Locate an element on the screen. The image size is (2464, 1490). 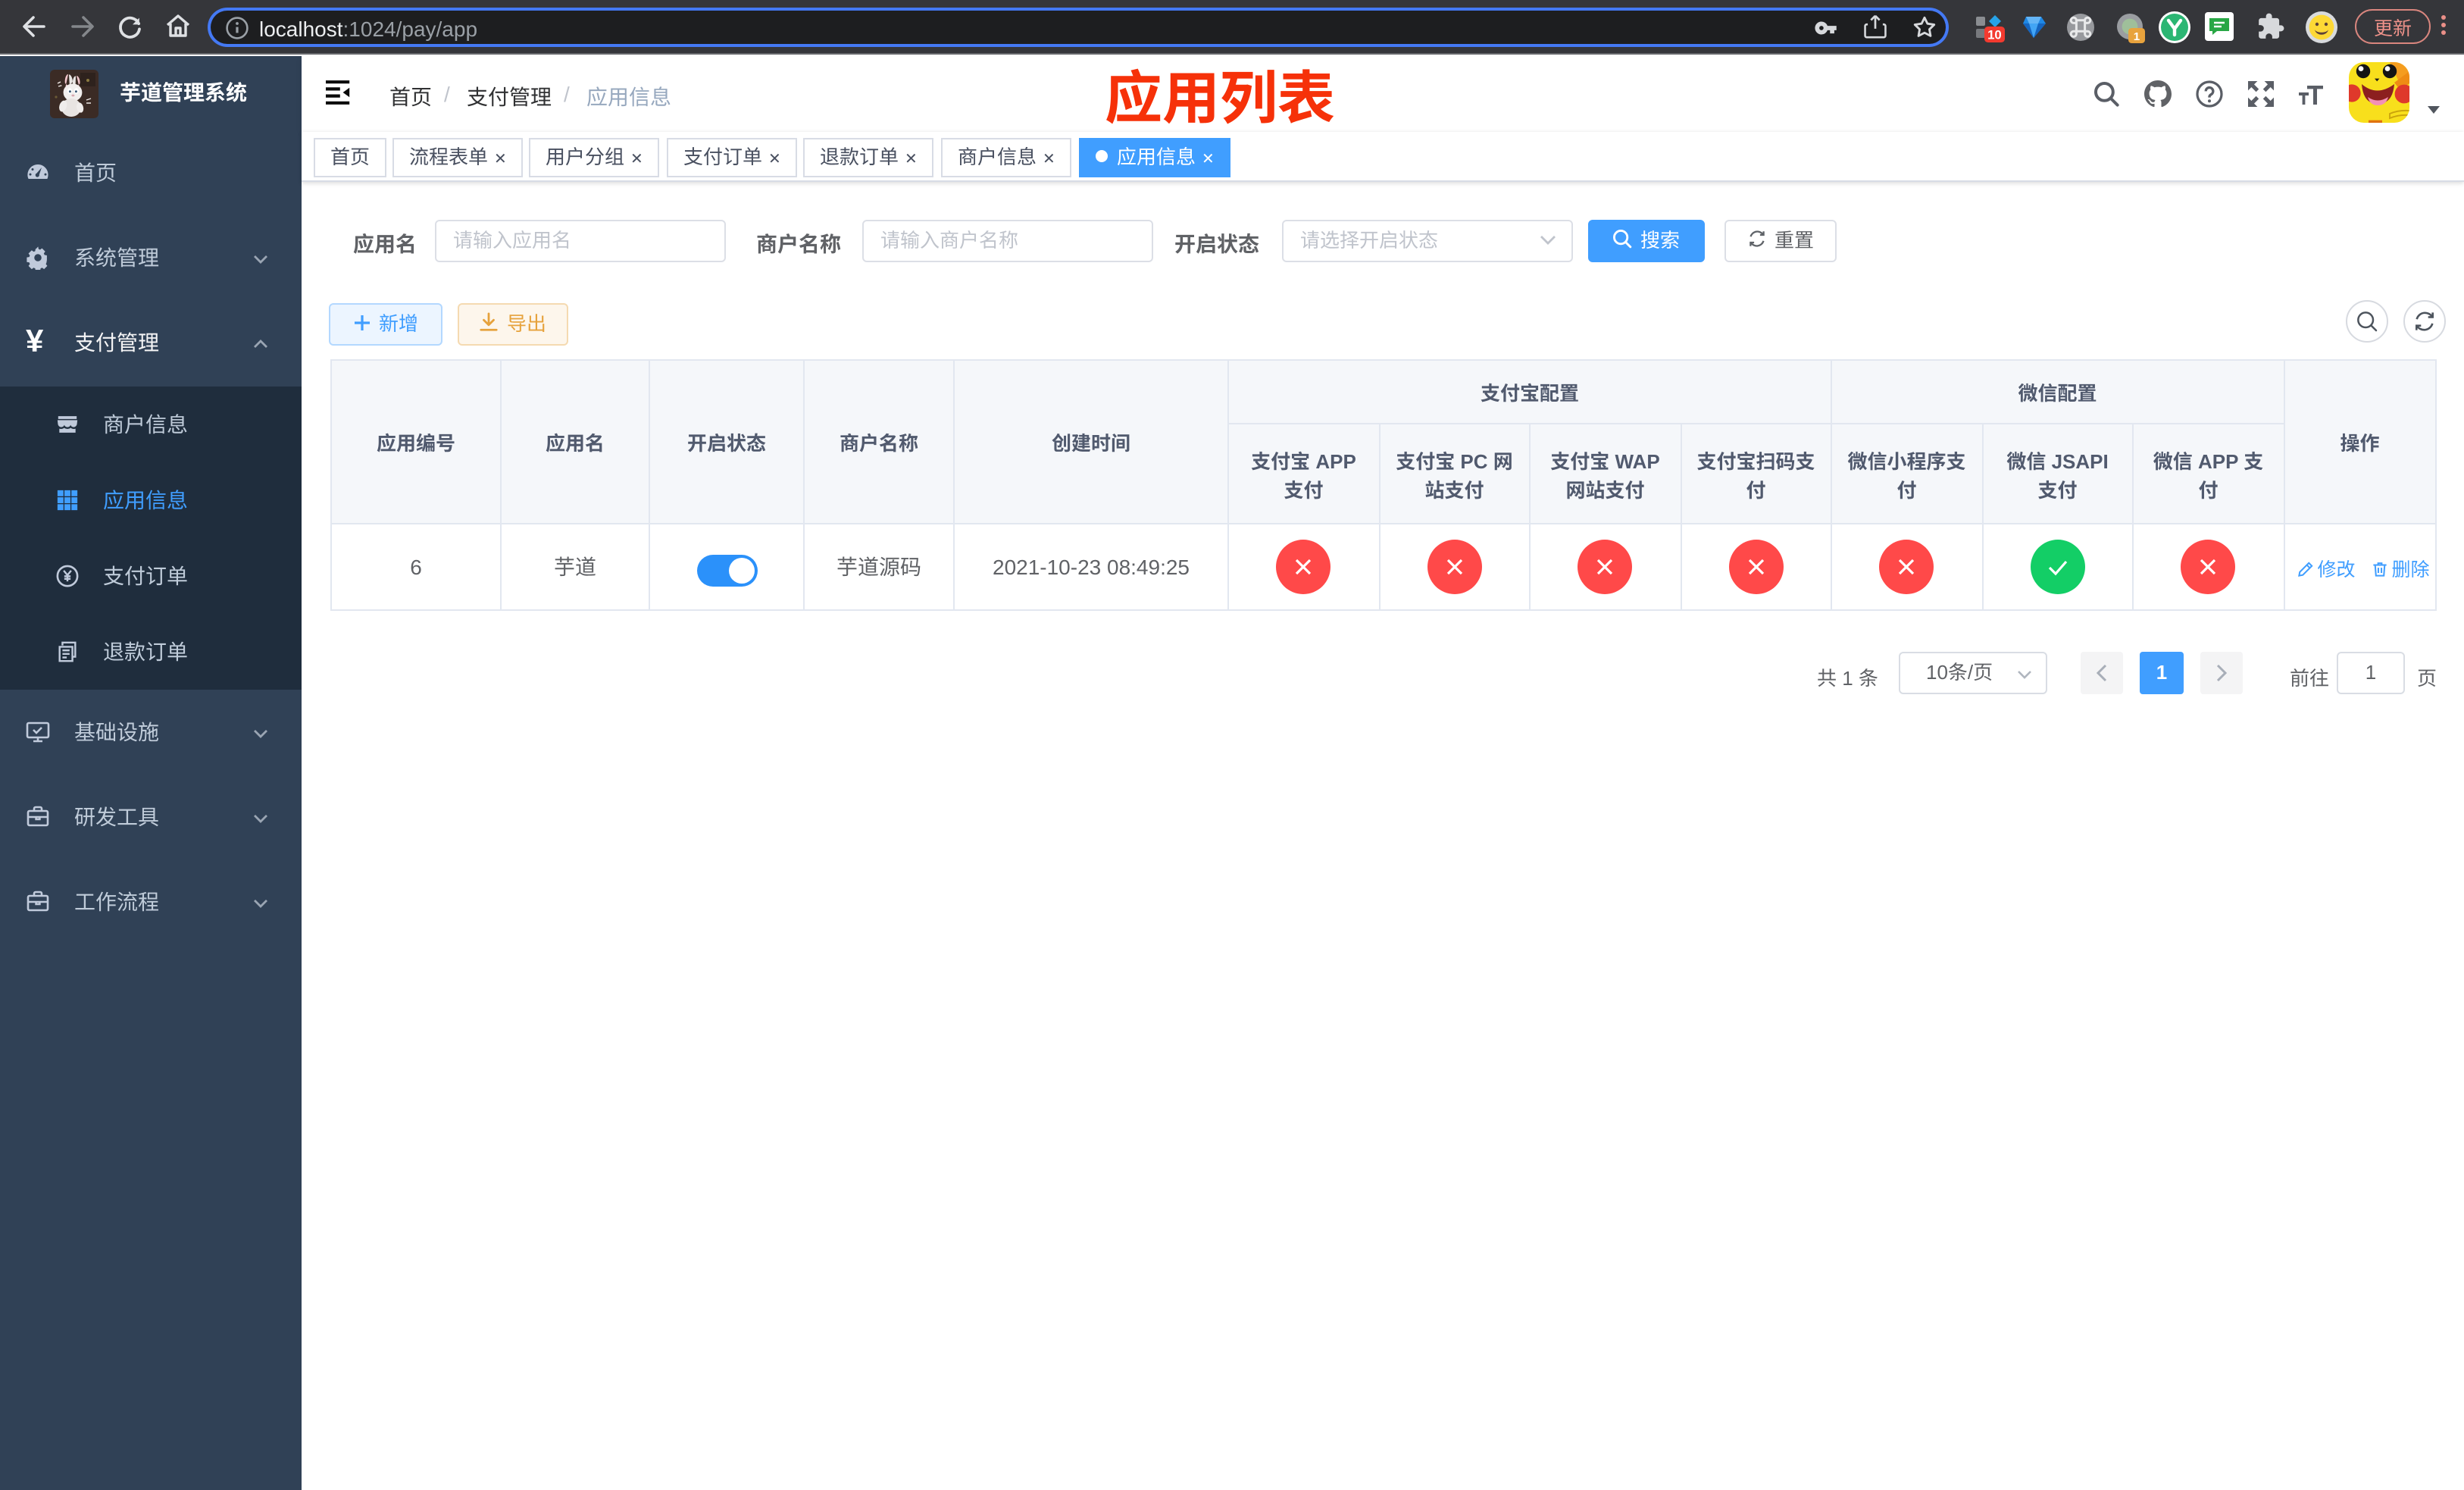
svg-text: 10 is located at coordinates (1994, 35).